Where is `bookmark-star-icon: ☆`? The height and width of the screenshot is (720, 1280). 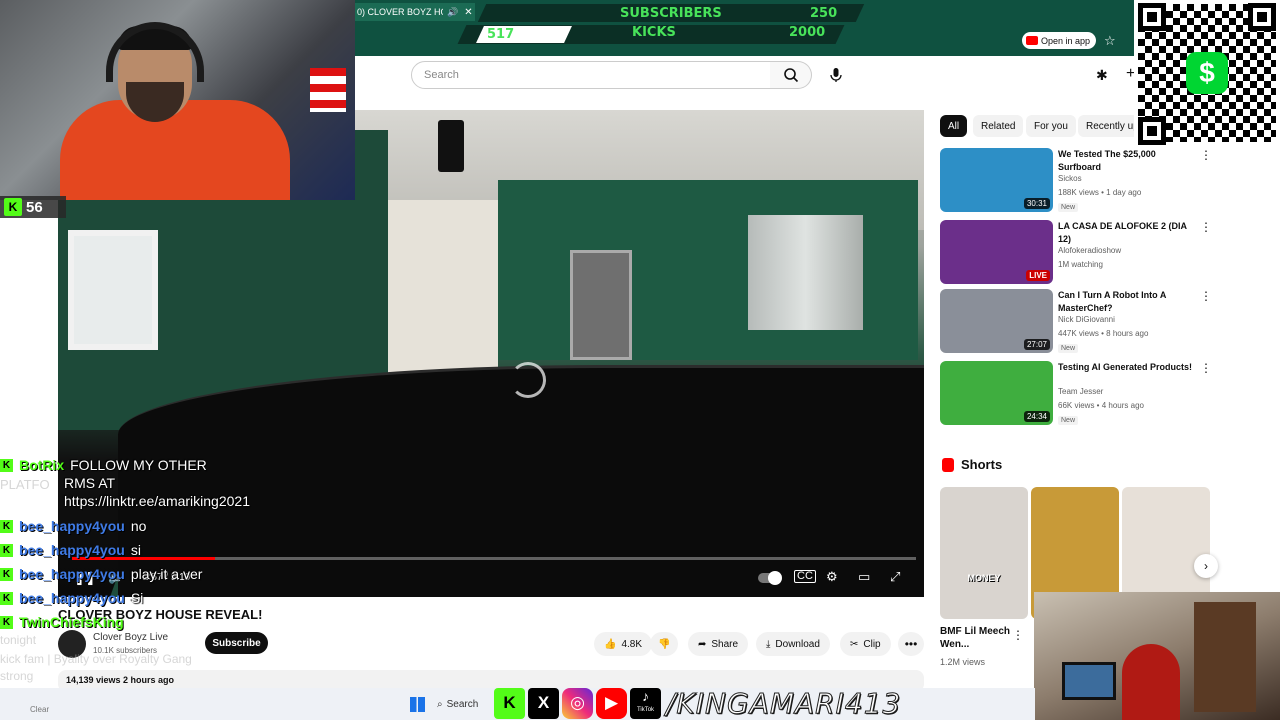 bookmark-star-icon: ☆ is located at coordinates (1110, 41).